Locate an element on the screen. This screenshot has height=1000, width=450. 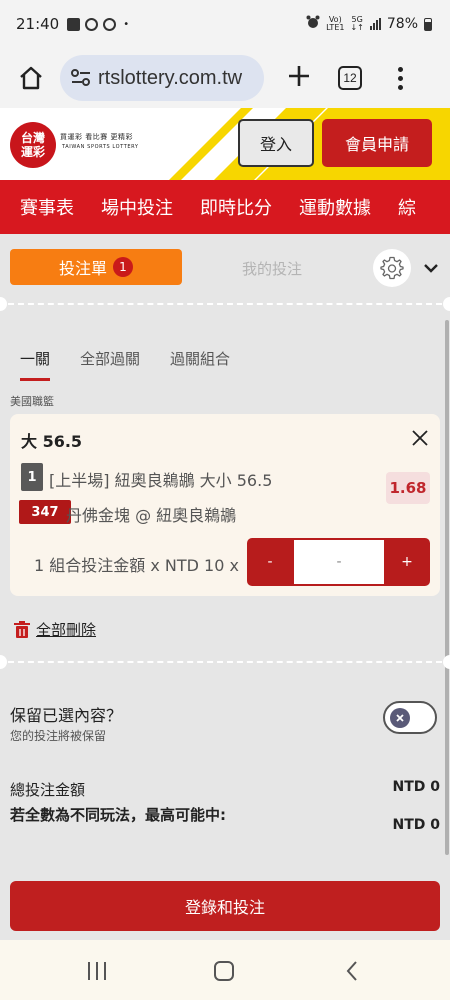
betslip-tab-label: 投注單 is located at coordinates (82, 268).